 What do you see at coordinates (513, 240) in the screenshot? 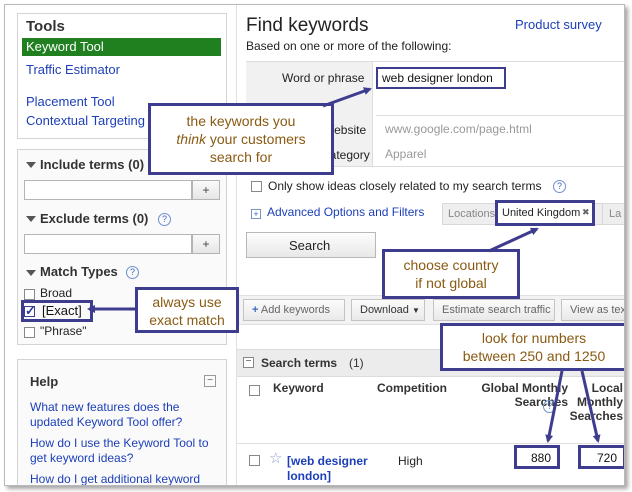
I see `arrow-to-location` at bounding box center [513, 240].